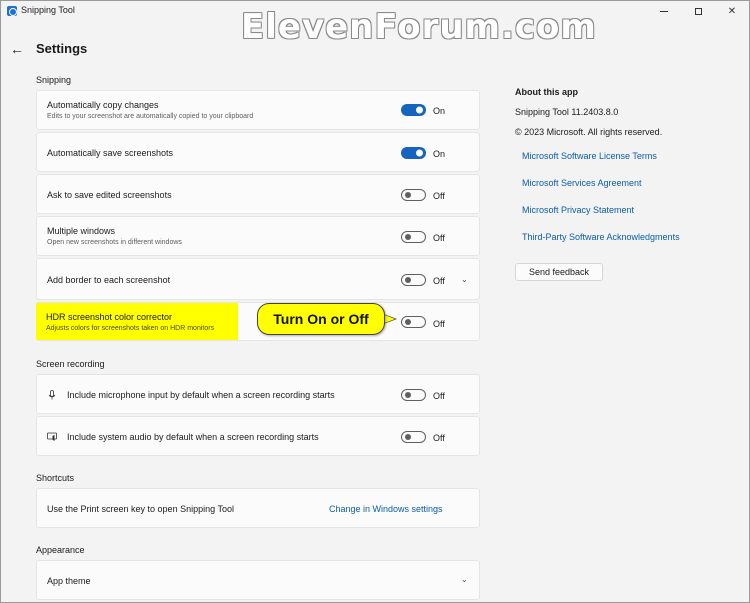  What do you see at coordinates (321, 319) in the screenshot?
I see `callout-turn-on-off: Turn On or Off` at bounding box center [321, 319].